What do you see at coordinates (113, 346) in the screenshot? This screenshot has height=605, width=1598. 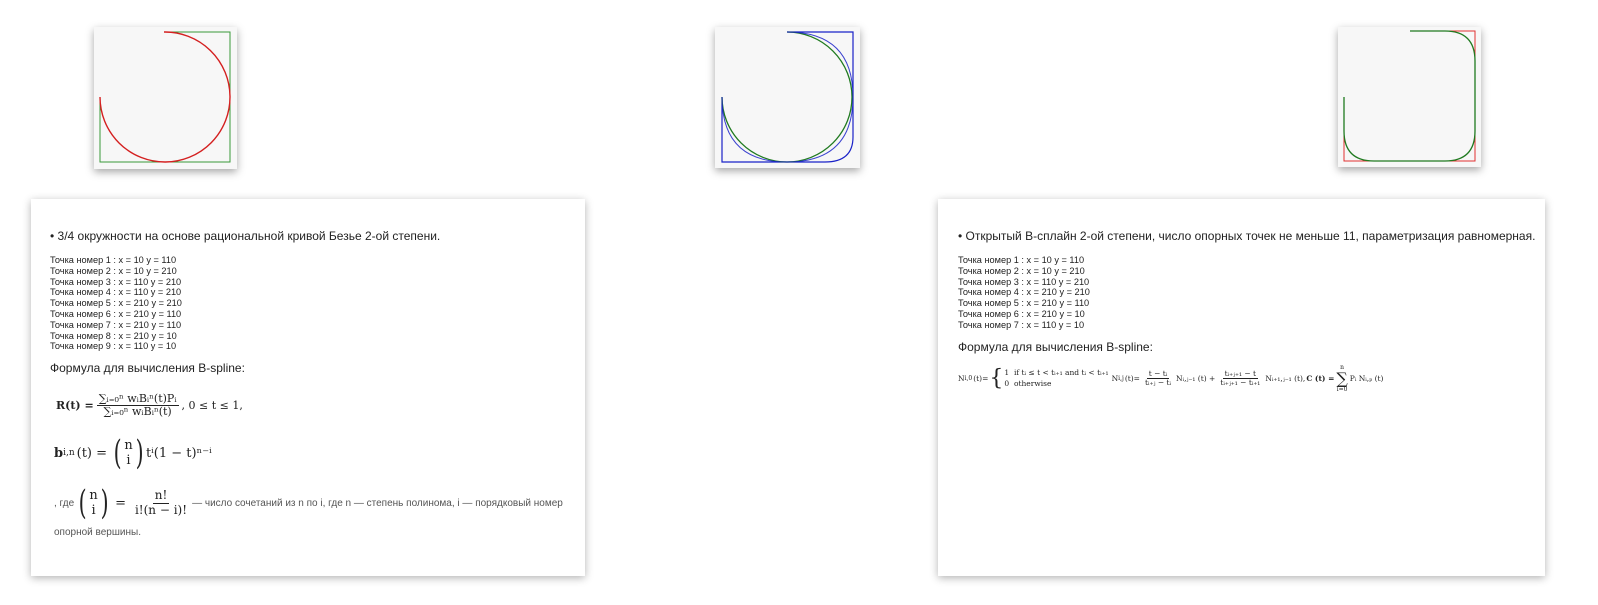 I see `point-row: Точка номер 9 : x = 110 y = 10` at bounding box center [113, 346].